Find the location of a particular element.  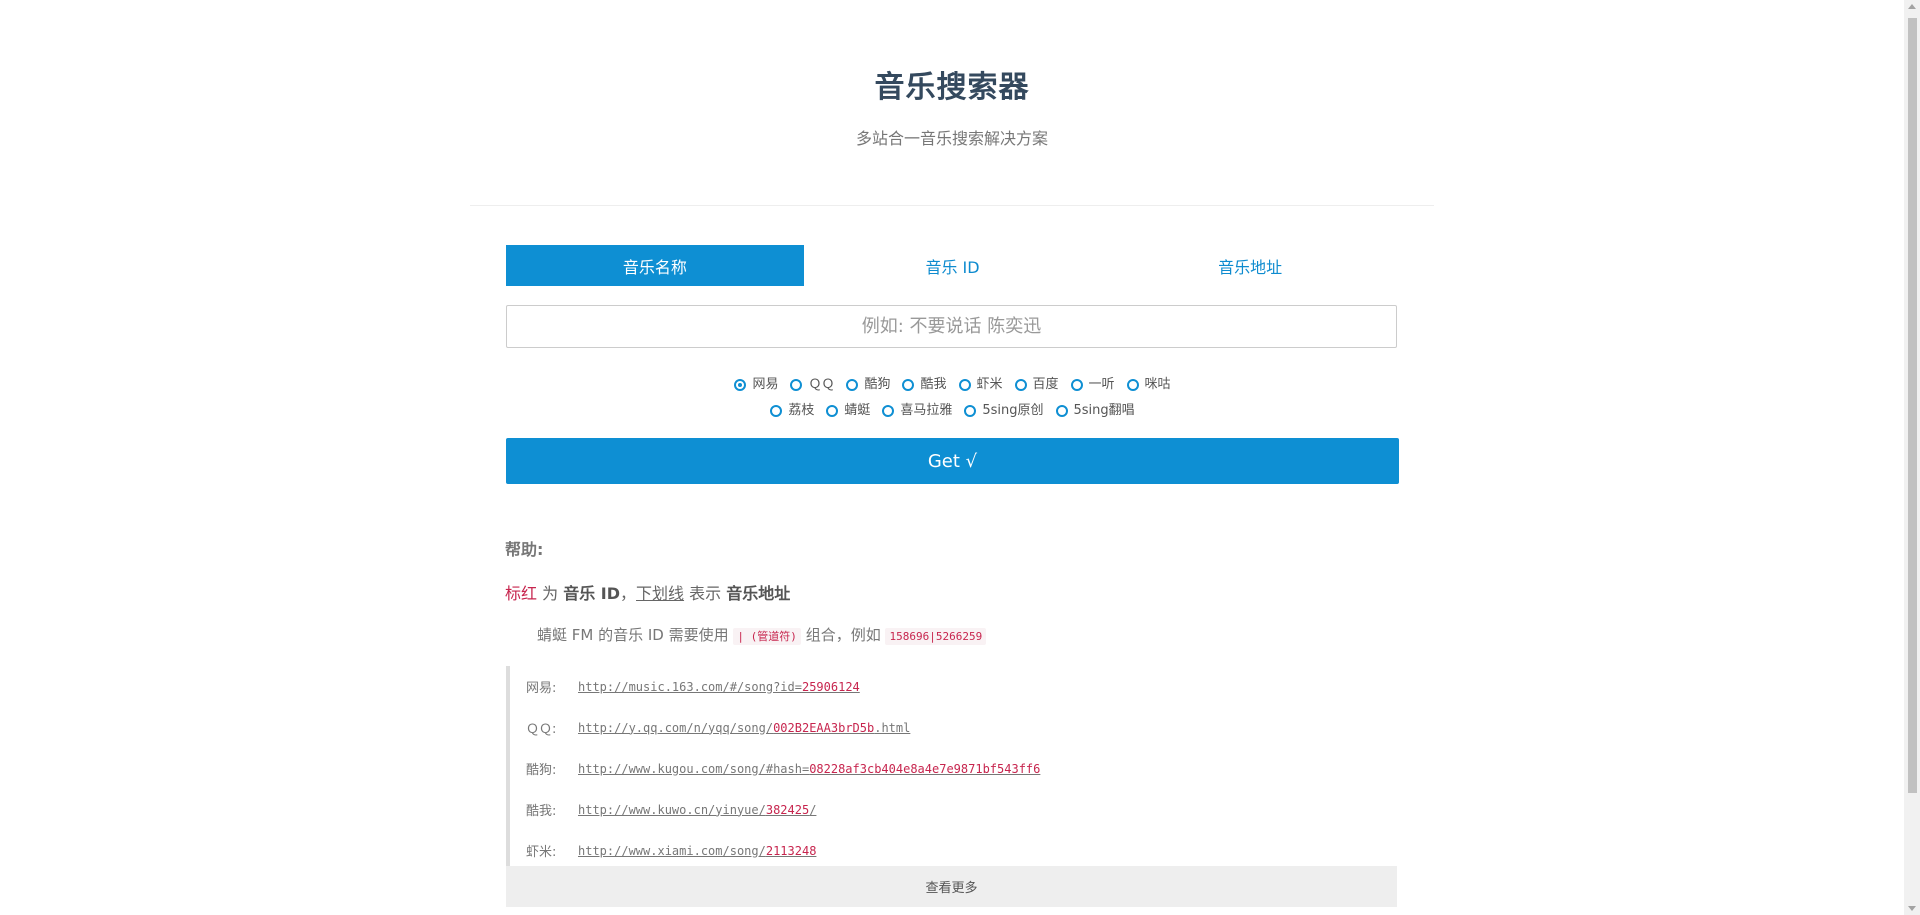

example-label: ＱＱ: is located at coordinates (541, 729).